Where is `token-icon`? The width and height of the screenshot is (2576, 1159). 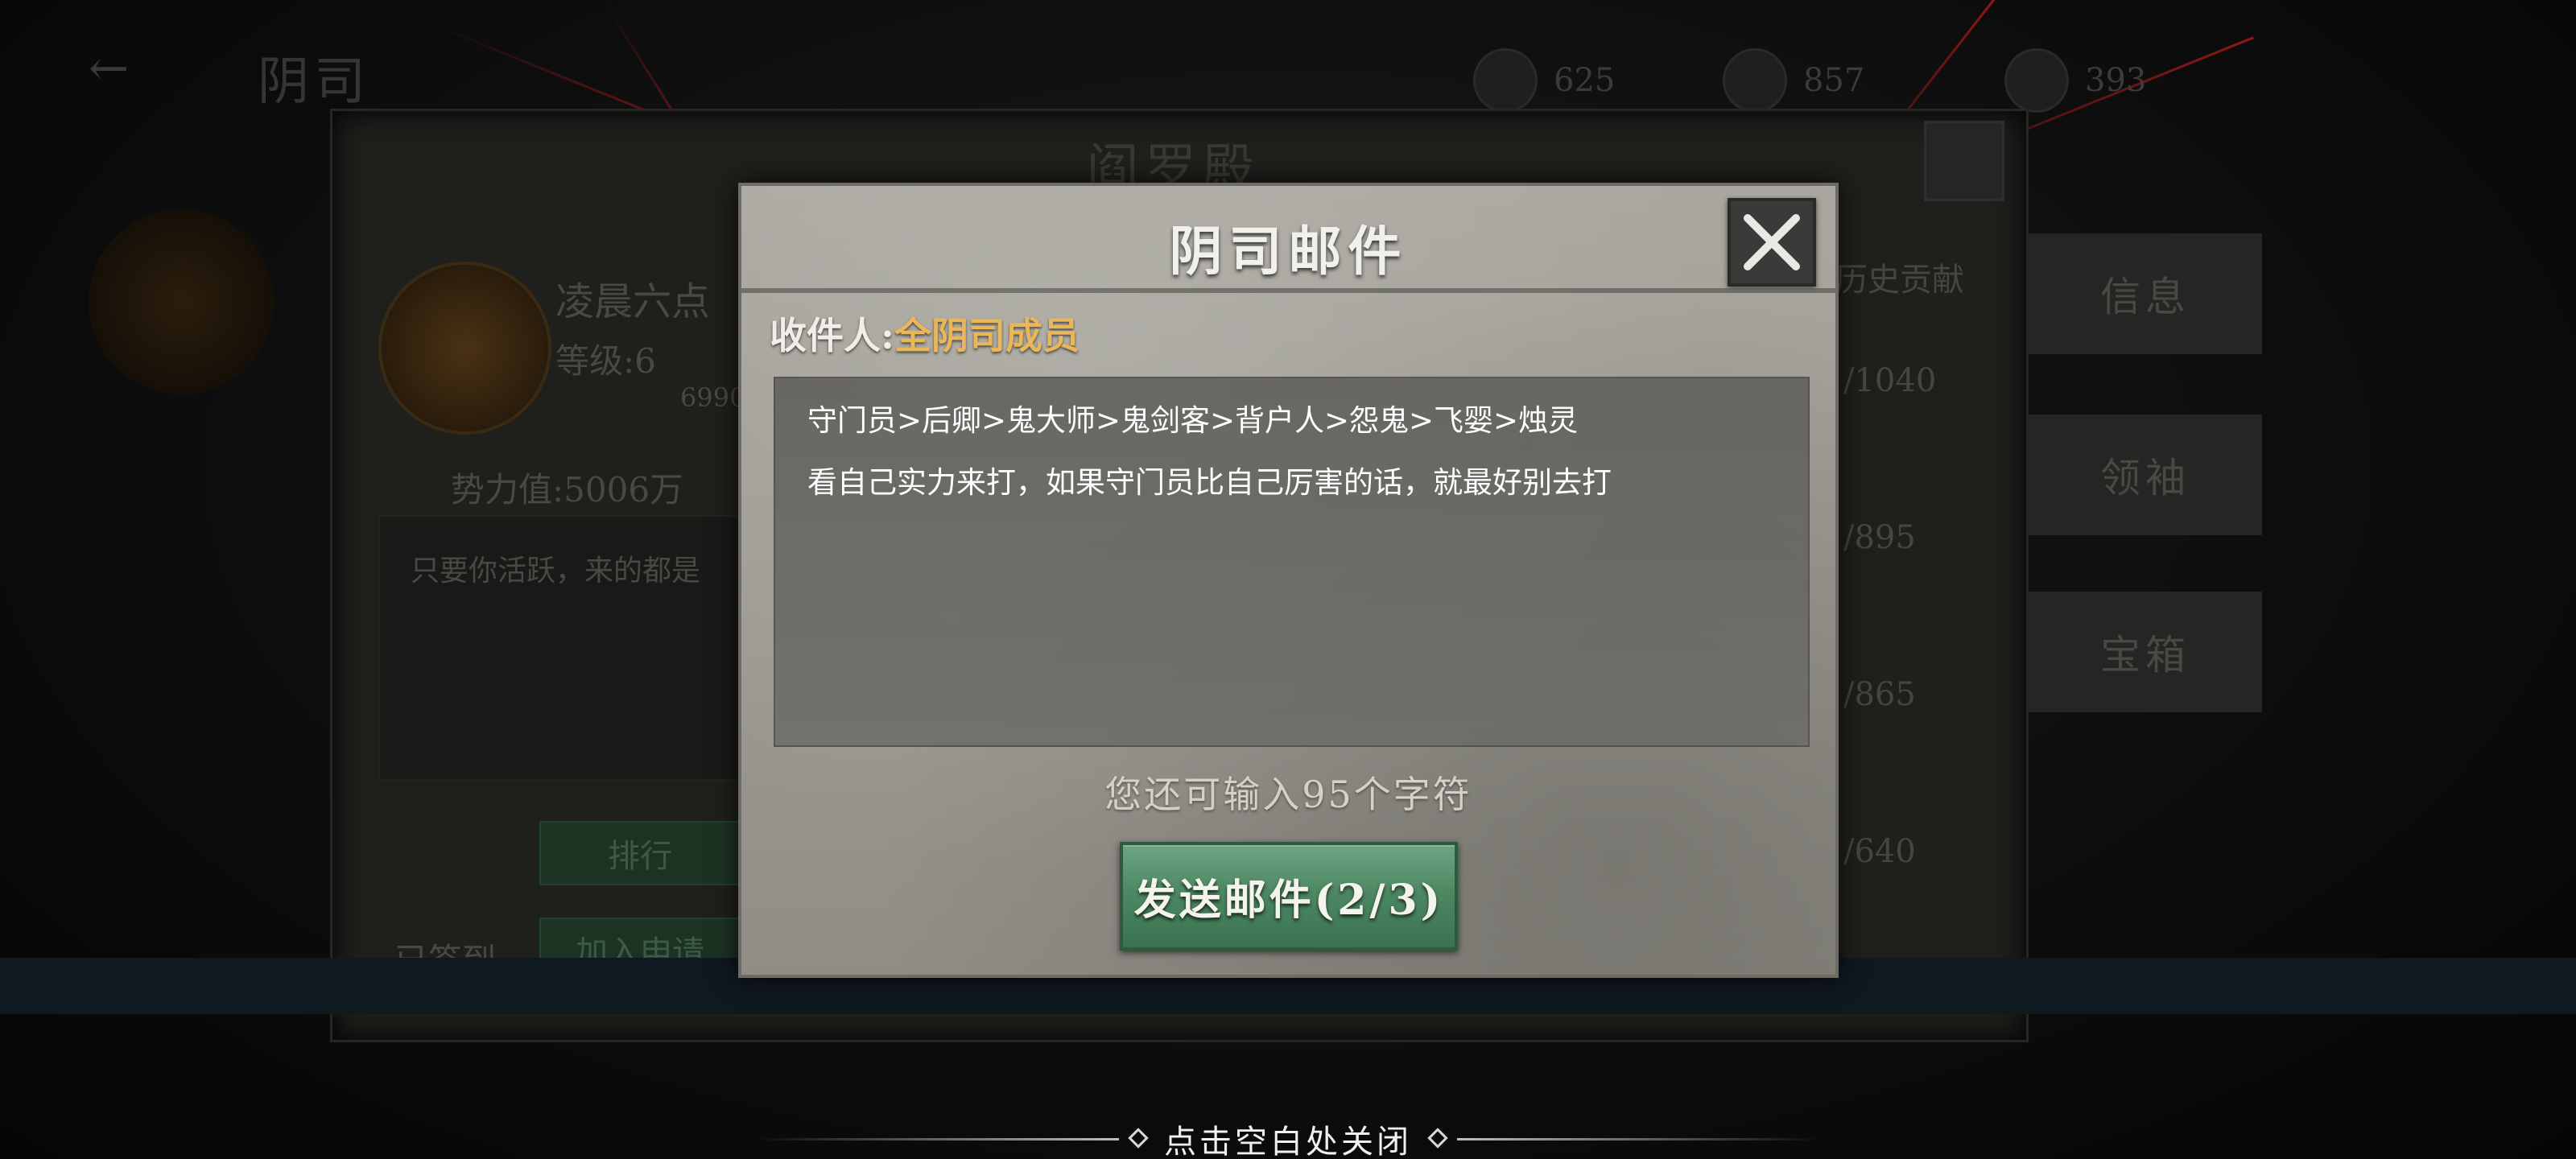 token-icon is located at coordinates (2036, 80).